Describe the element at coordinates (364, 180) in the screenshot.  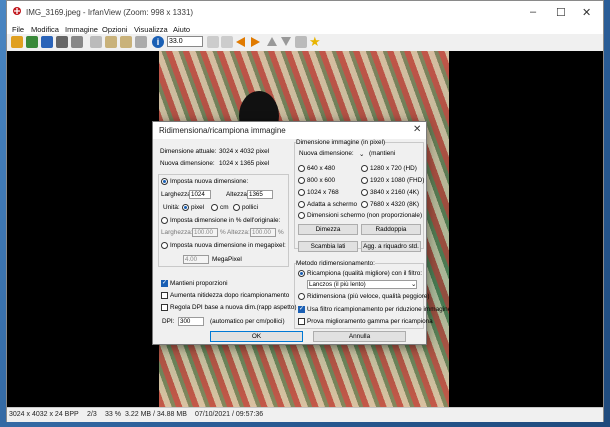
I see `preset-1920-radio` at that location.